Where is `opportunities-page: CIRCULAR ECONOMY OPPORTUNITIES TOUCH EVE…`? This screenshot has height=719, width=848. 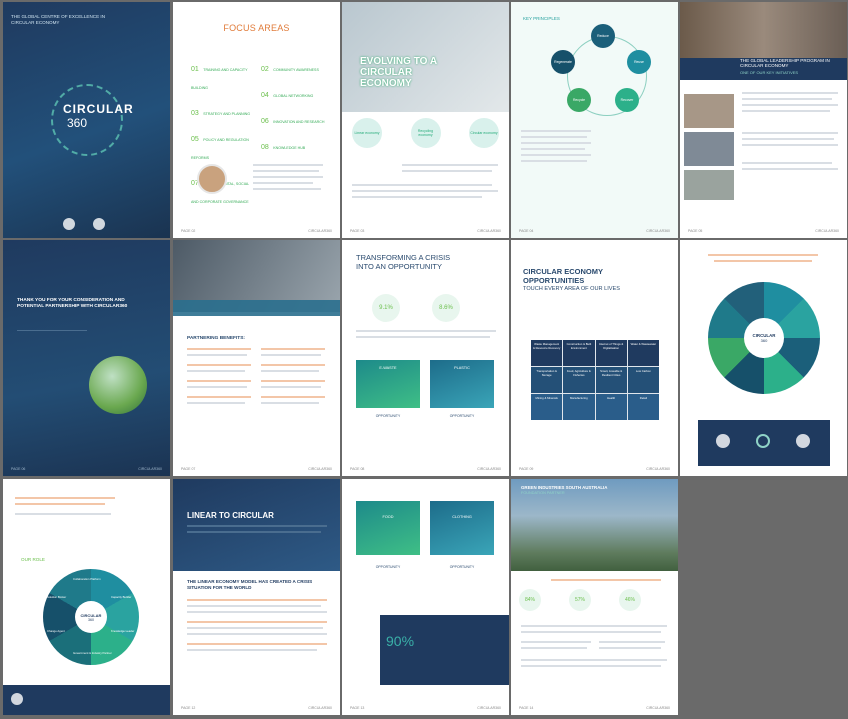
opportunities-page: CIRCULAR ECONOMY OPPORTUNITIES TOUCH EVE… is located at coordinates (594, 358).